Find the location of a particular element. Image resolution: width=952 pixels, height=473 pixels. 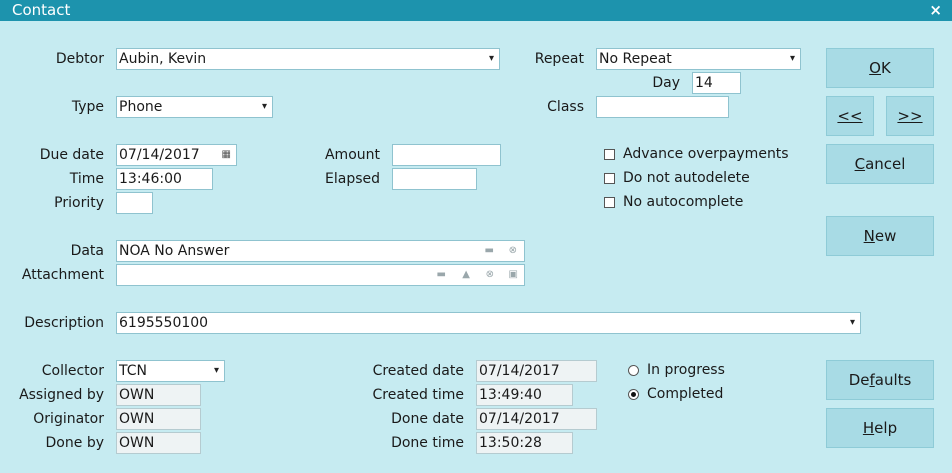

amount-input is located at coordinates (446, 155).